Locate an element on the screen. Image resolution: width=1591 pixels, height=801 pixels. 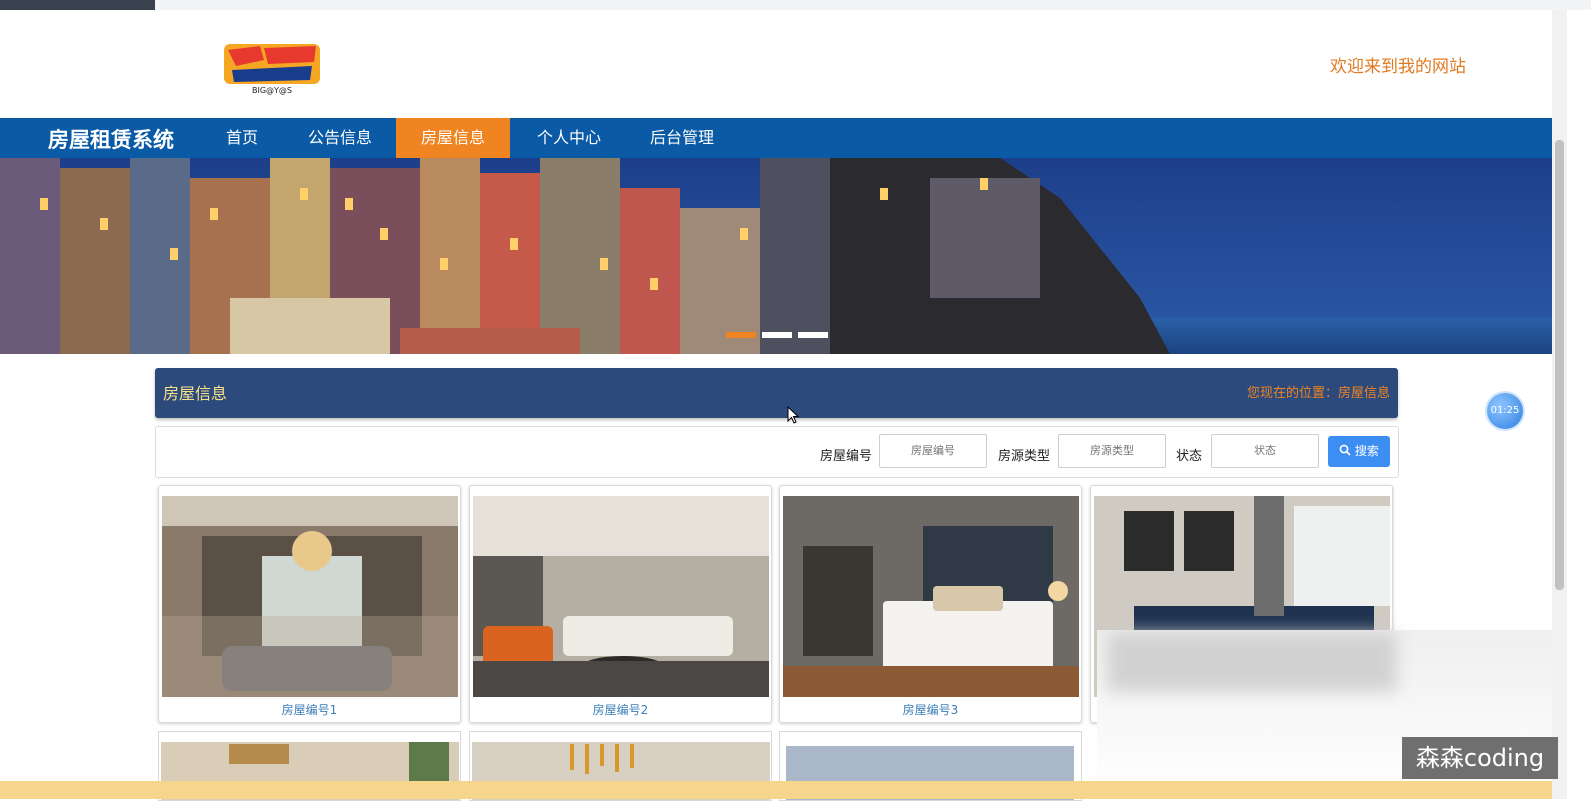
nav-item-houses: 房屋信息 is located at coordinates (453, 138).